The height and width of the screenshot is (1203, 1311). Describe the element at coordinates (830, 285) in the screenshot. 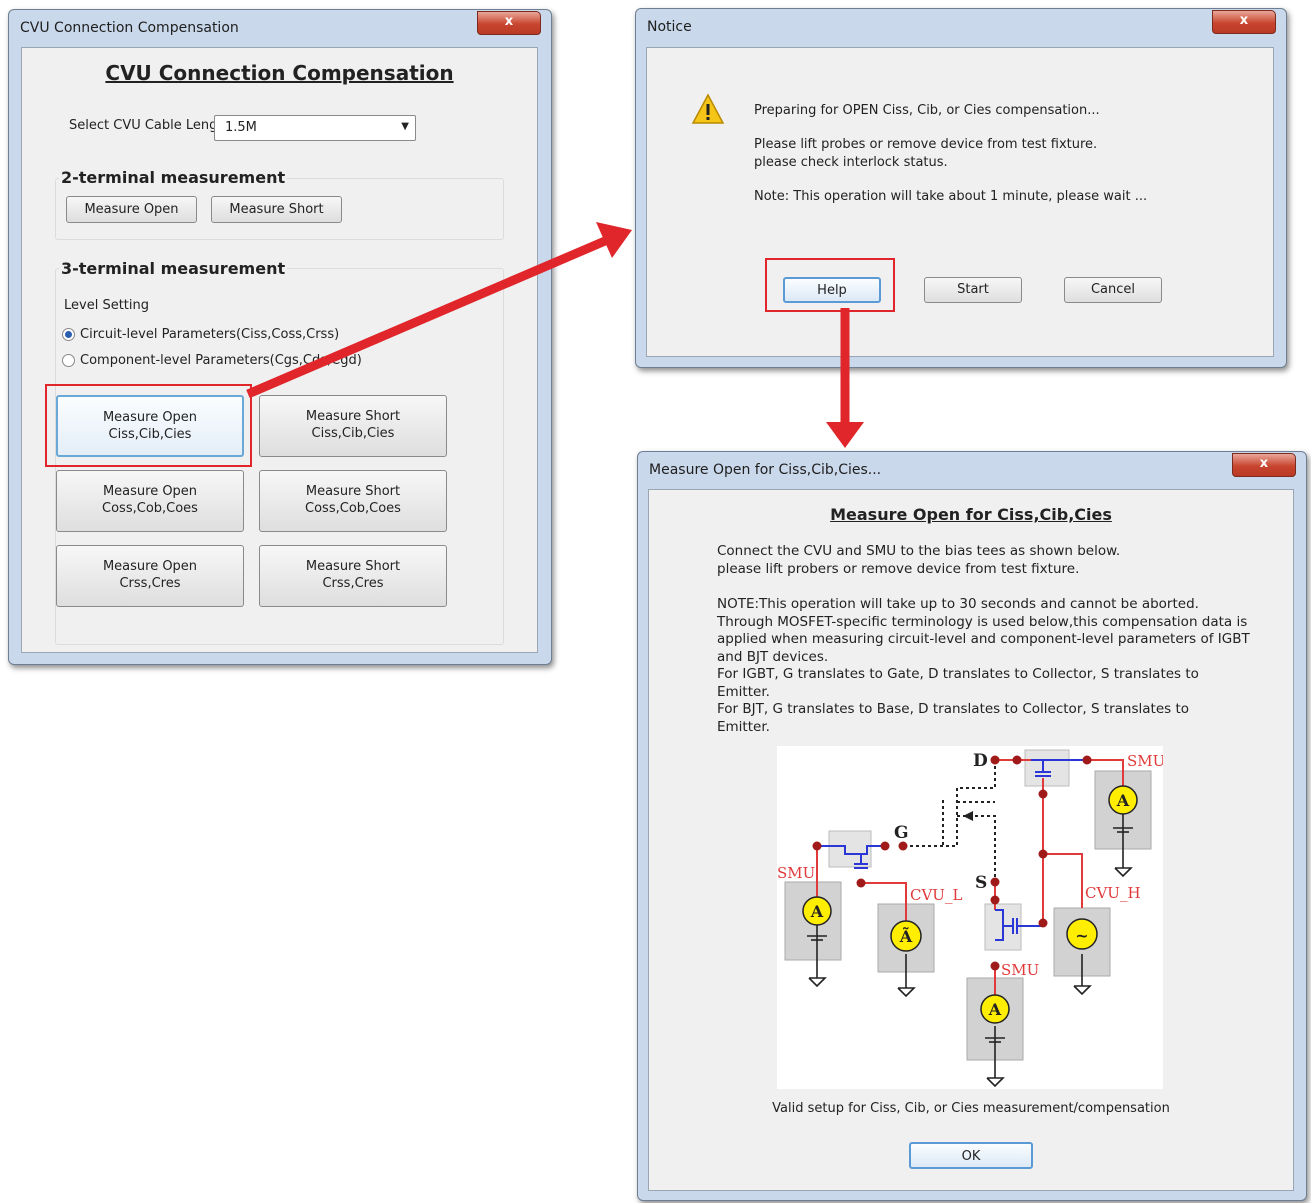

I see `highlight-help` at that location.